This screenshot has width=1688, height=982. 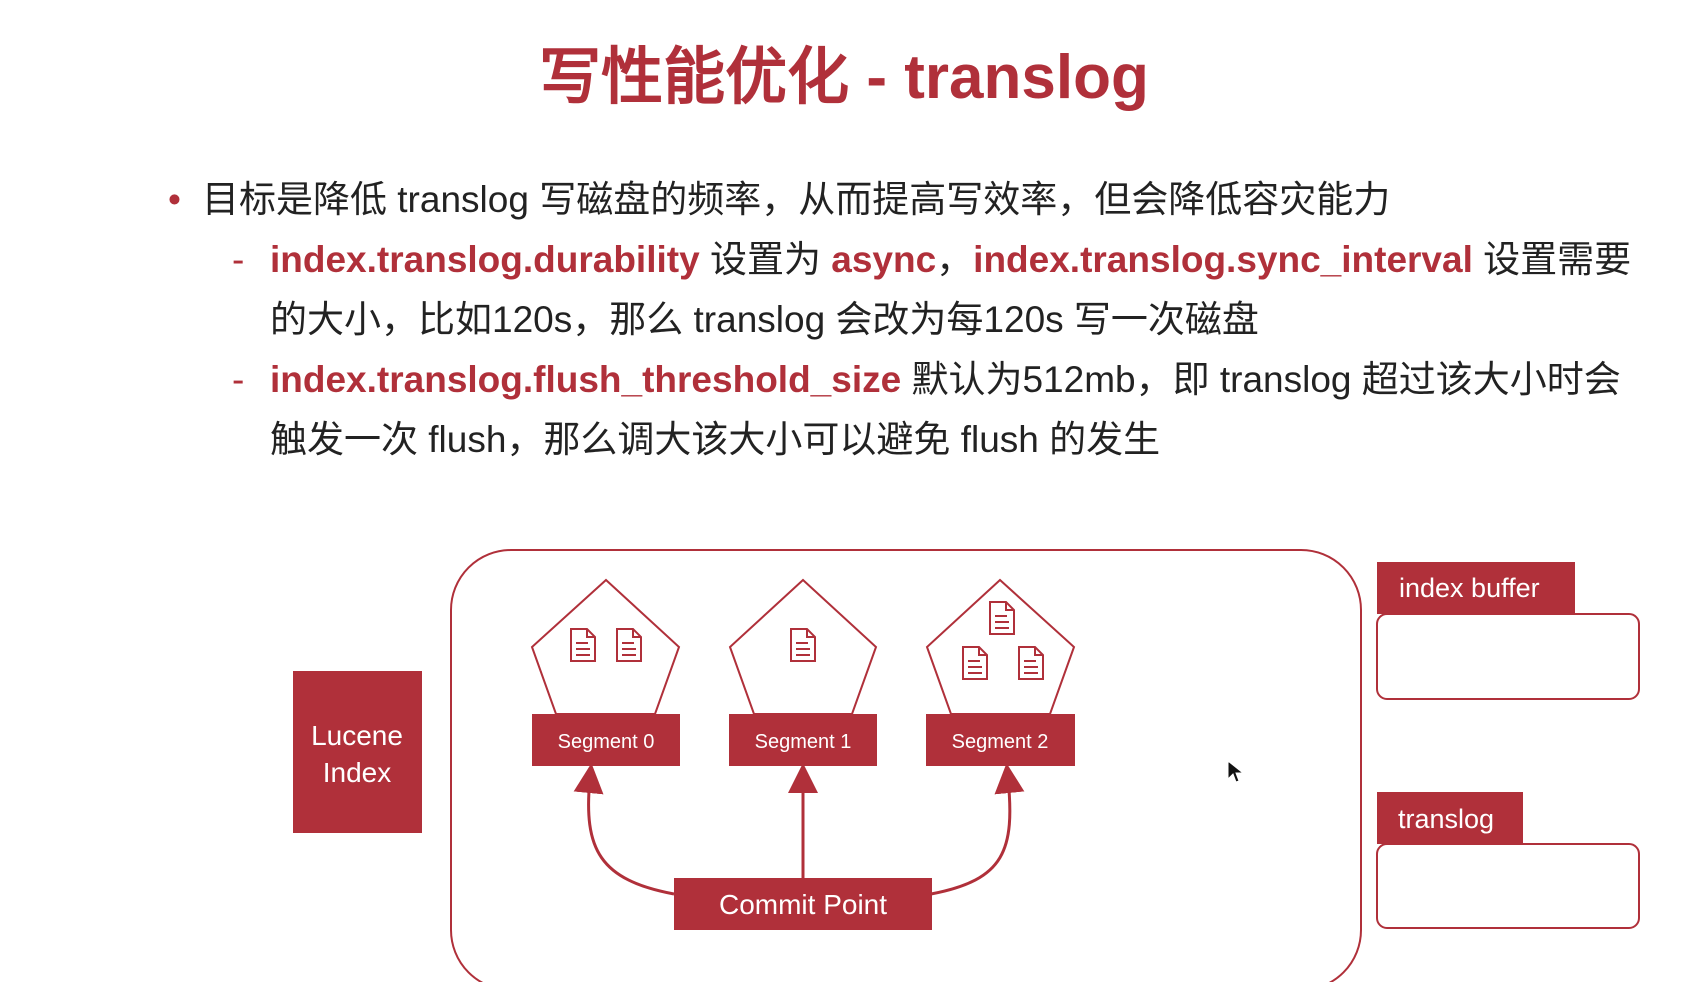 What do you see at coordinates (357, 735) in the screenshot?
I see `lucene-index-label-1: Lucene` at bounding box center [357, 735].